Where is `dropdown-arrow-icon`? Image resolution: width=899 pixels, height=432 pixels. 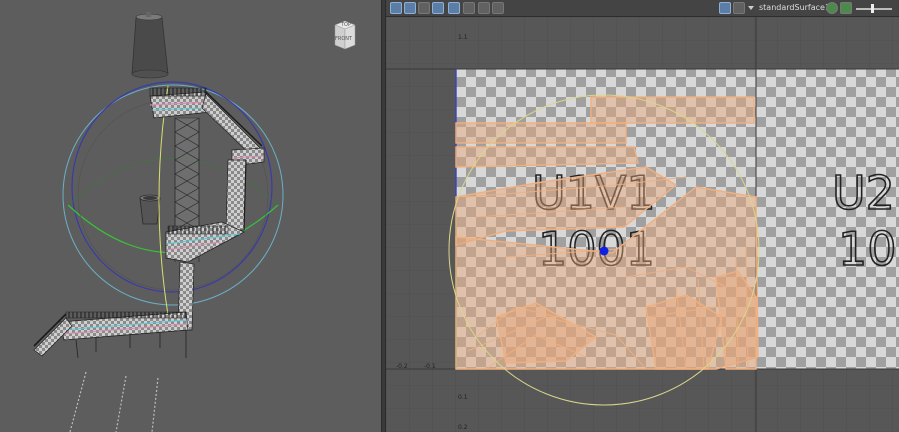
dropdown-arrow-icon is located at coordinates (751, 8).